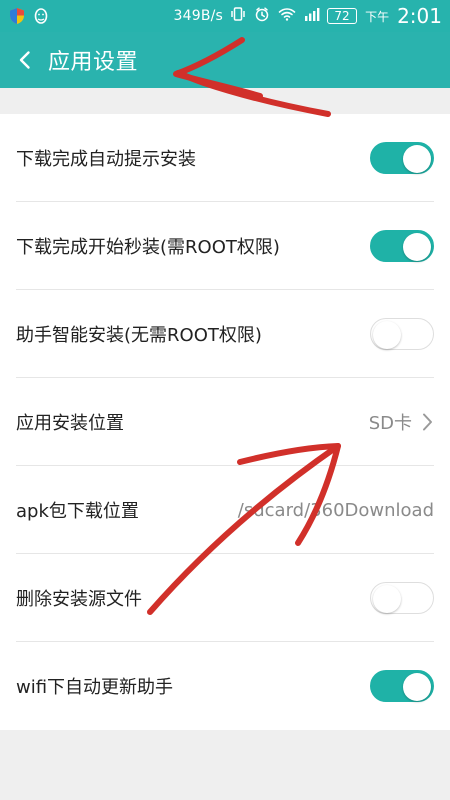  I want to click on setting-wifi-auto-update: wifi下自动更新助手, so click(225, 686).